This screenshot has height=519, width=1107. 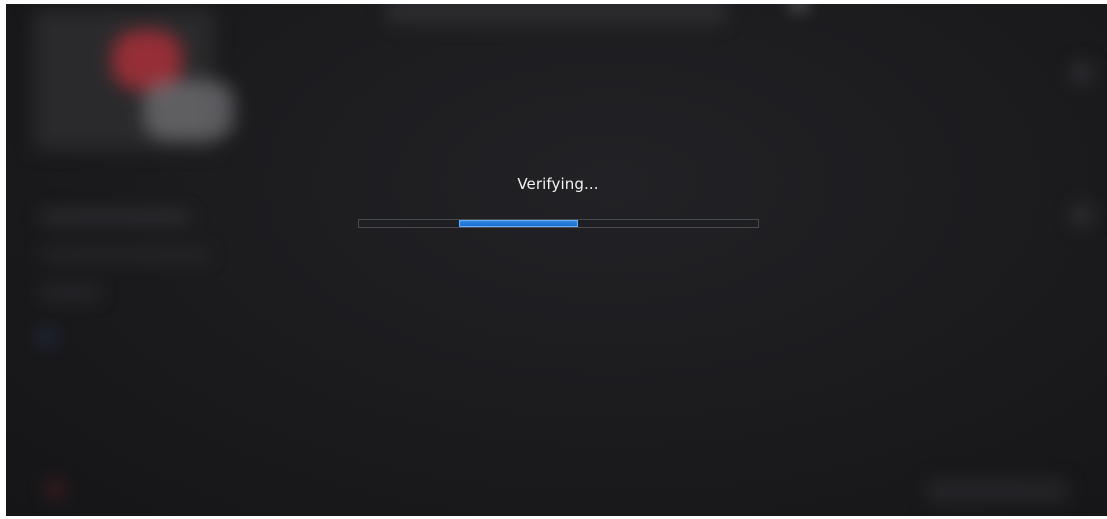 I want to click on blurred-thumbnail, so click(x=134, y=80).